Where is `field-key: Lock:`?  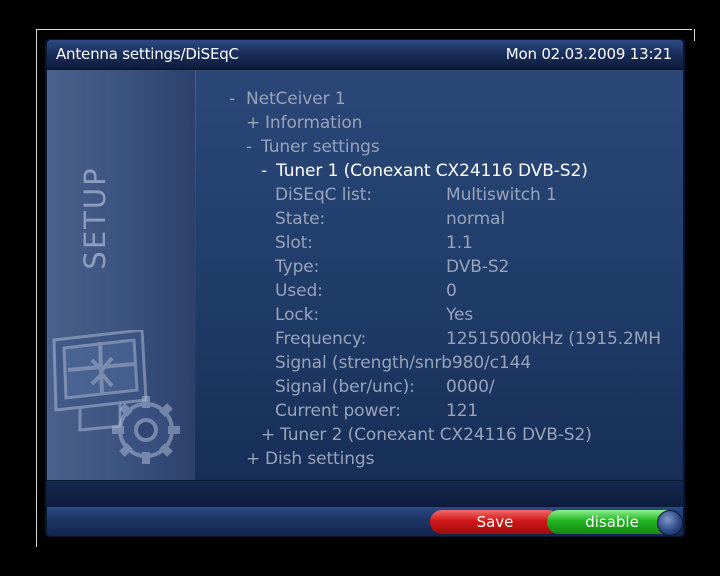
field-key: Lock: is located at coordinates (297, 315).